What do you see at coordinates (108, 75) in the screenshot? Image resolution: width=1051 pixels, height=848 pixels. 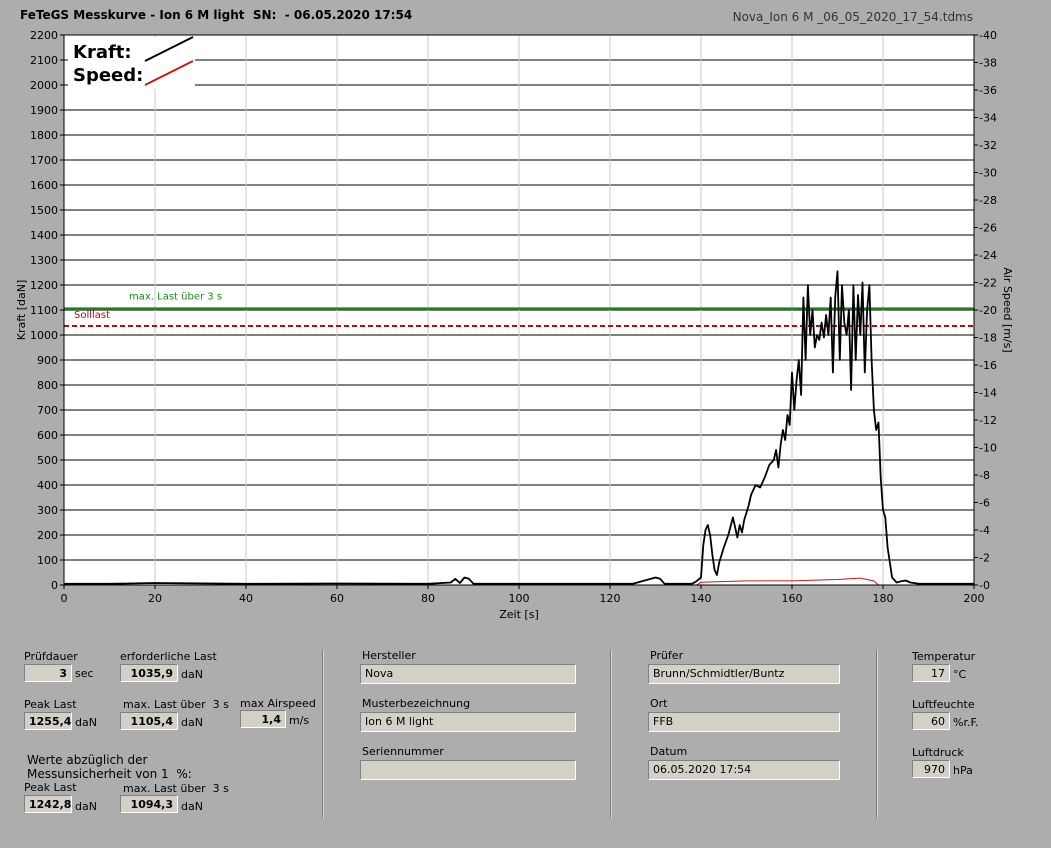 I see `legend-speed-label: Speed:` at bounding box center [108, 75].